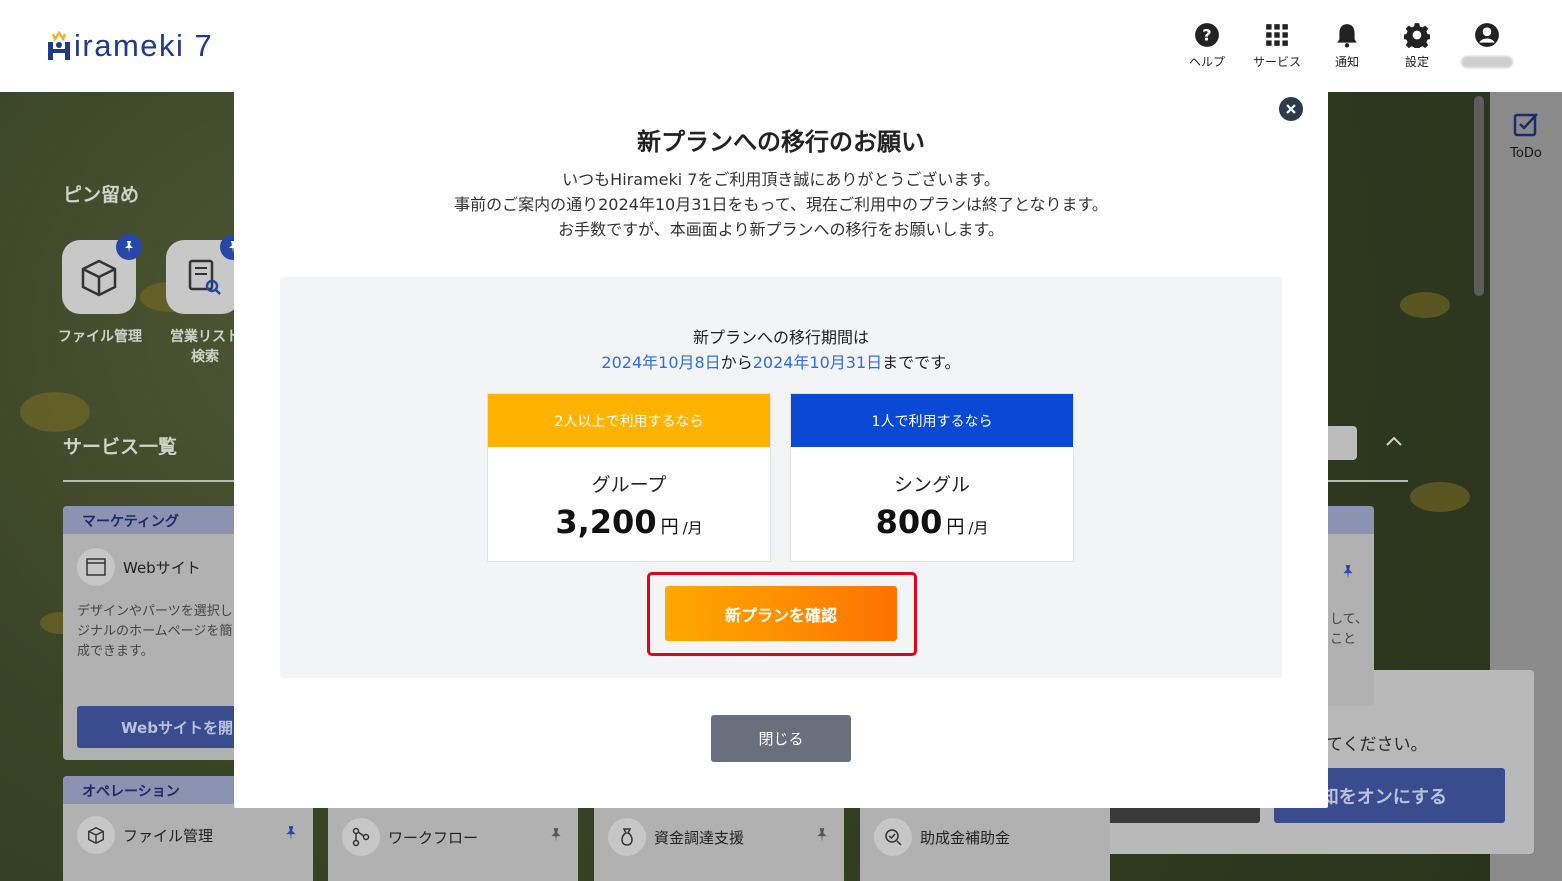 The width and height of the screenshot is (1562, 881). What do you see at coordinates (699, 837) in the screenshot?
I see `service-name: 資金調達支援` at bounding box center [699, 837].